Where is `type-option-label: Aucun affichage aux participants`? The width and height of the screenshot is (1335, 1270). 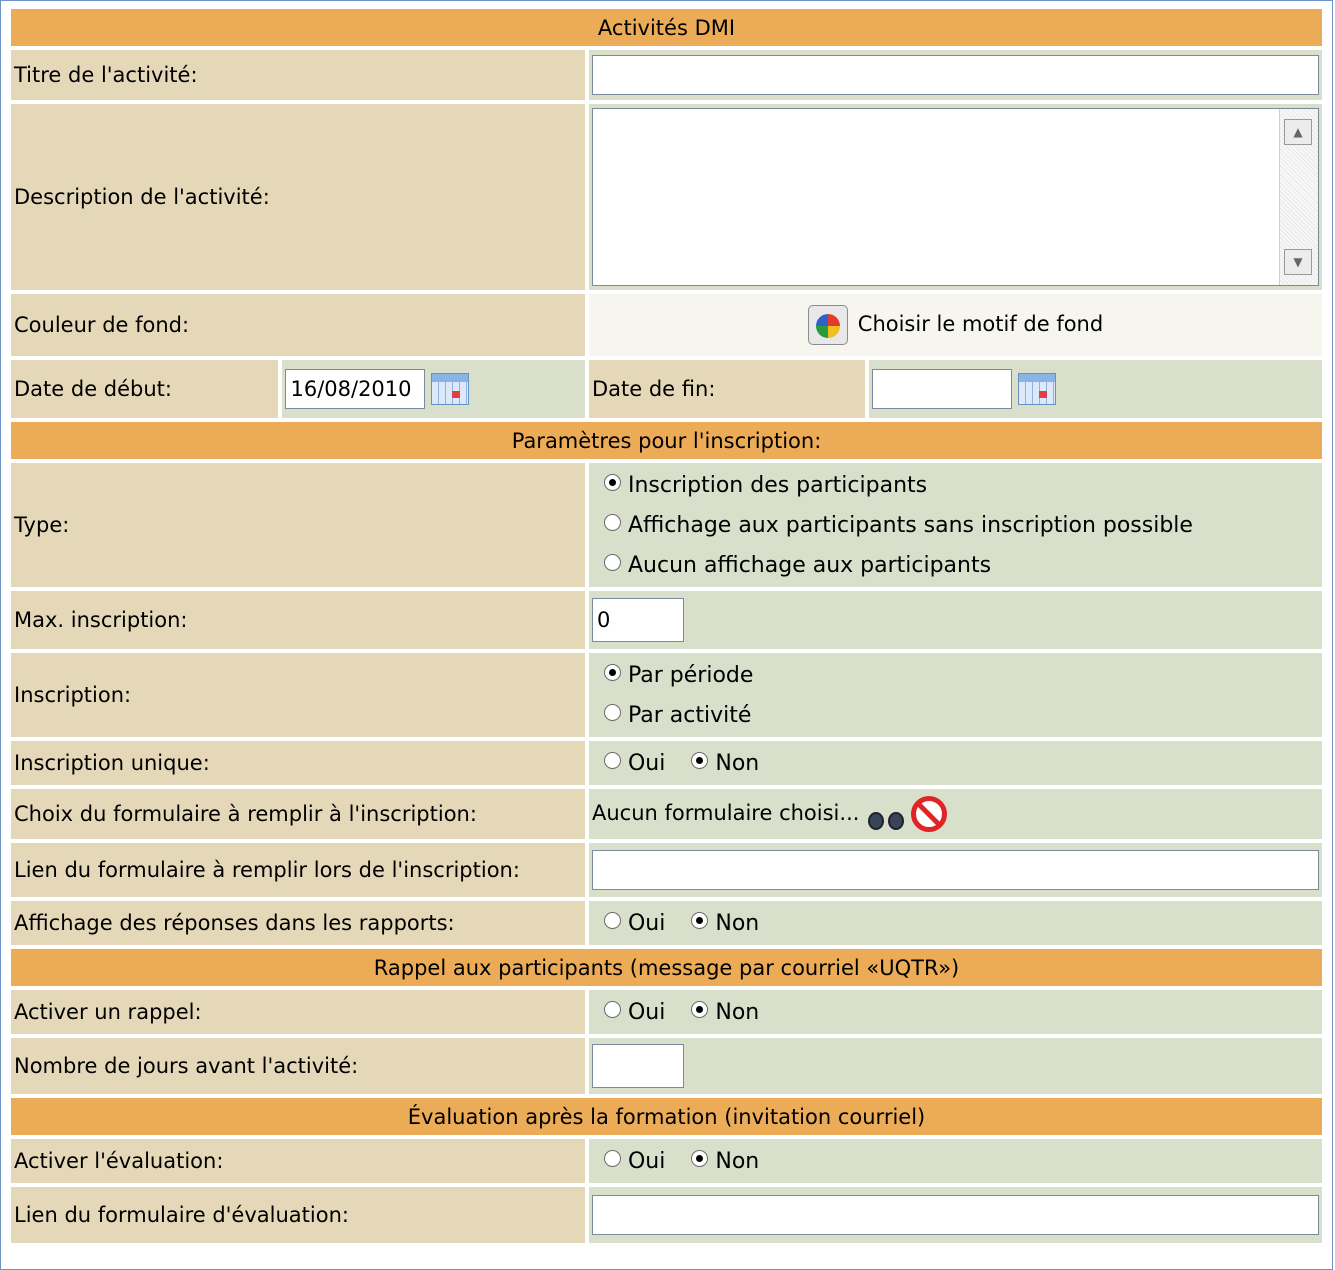
type-option-label: Aucun affichage aux participants is located at coordinates (809, 565).